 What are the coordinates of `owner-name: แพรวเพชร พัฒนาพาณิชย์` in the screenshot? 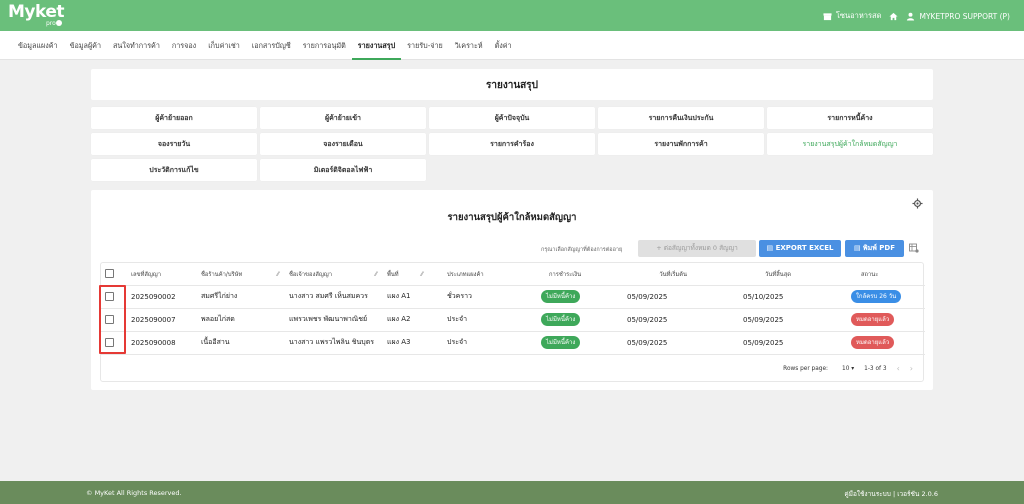 It's located at (334, 320).